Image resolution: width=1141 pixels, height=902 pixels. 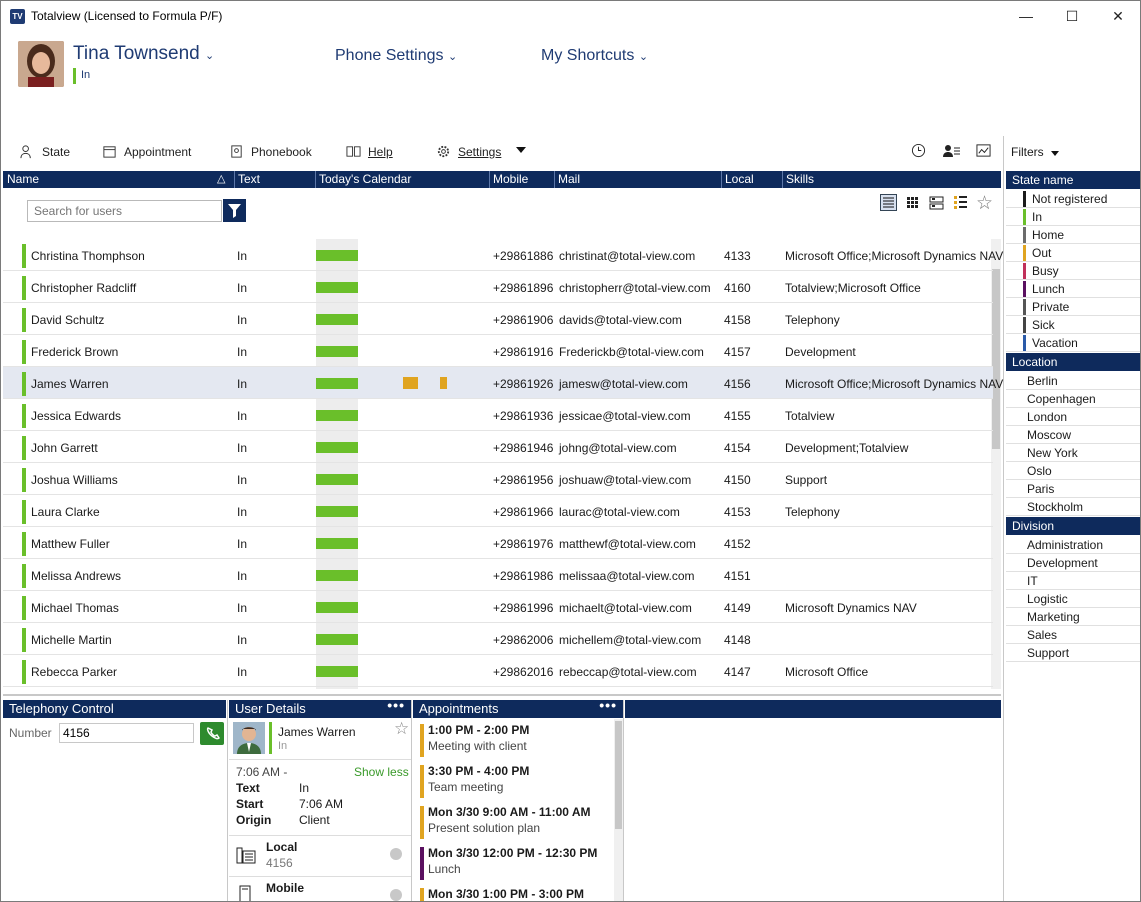 What do you see at coordinates (569, 179) in the screenshot?
I see `column-mail: Mail` at bounding box center [569, 179].